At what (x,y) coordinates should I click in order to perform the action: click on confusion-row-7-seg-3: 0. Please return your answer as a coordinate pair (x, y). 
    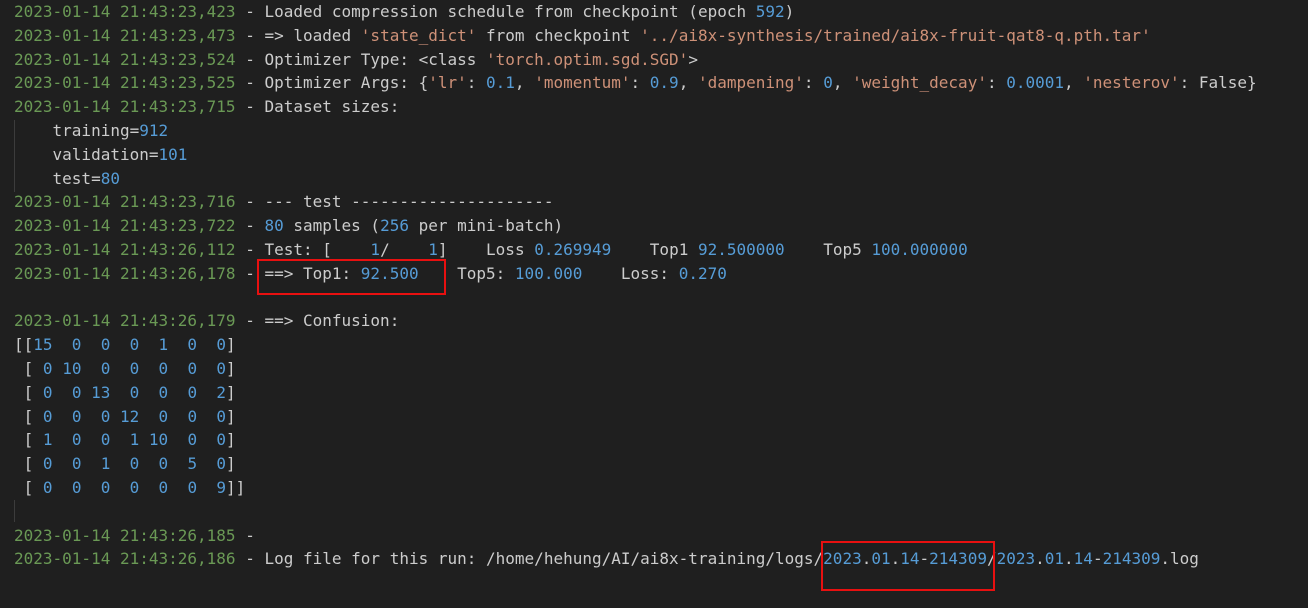
    Looking at the image, I should click on (76, 487).